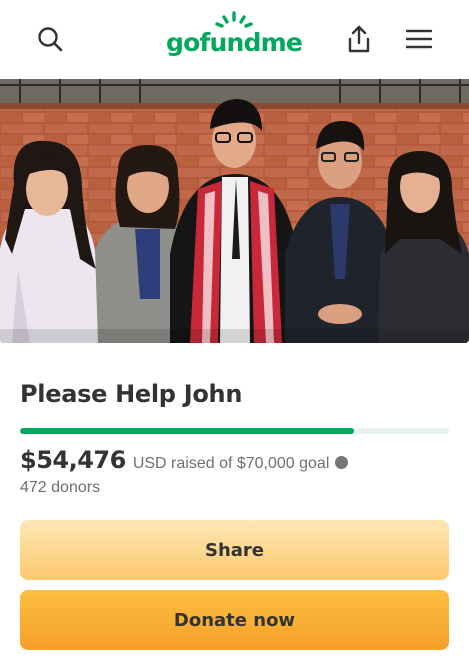  What do you see at coordinates (234, 550) in the screenshot?
I see `share-button: Share` at bounding box center [234, 550].